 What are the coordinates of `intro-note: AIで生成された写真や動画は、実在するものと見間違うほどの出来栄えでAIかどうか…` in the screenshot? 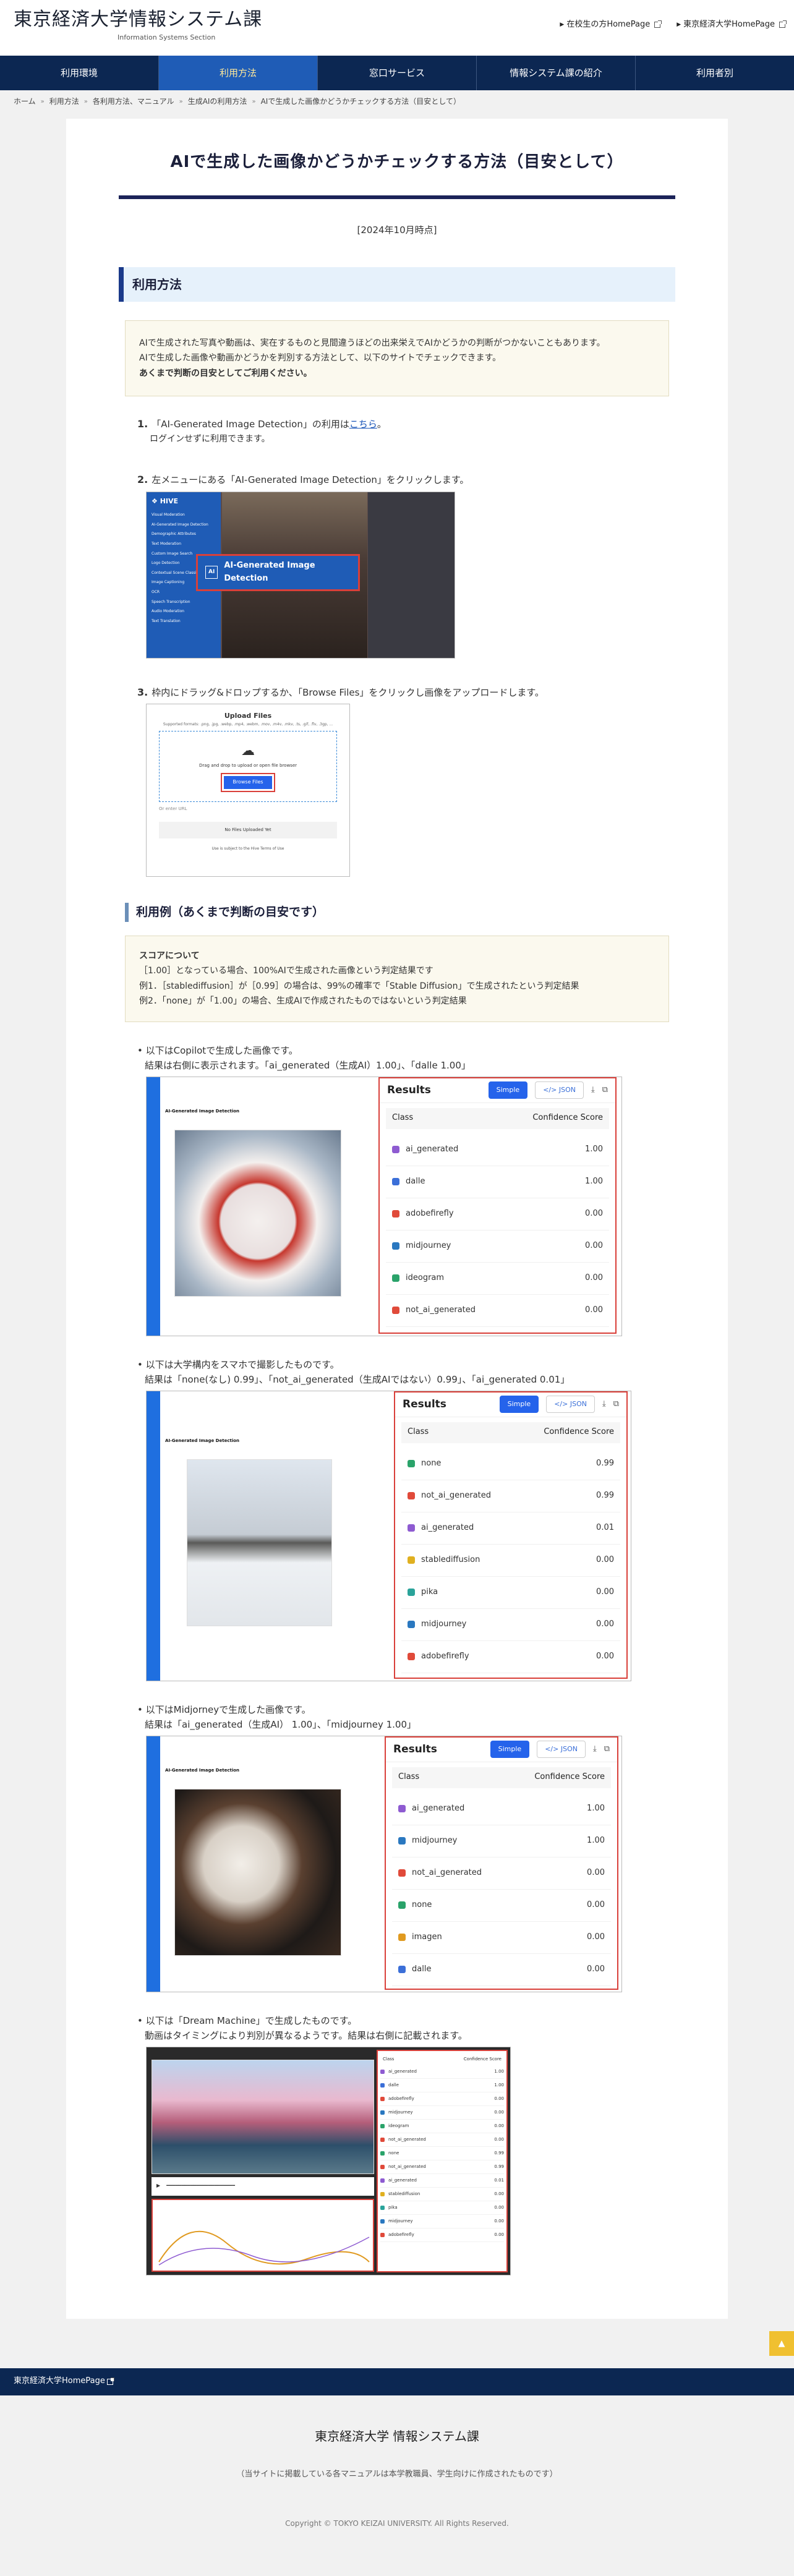 It's located at (397, 358).